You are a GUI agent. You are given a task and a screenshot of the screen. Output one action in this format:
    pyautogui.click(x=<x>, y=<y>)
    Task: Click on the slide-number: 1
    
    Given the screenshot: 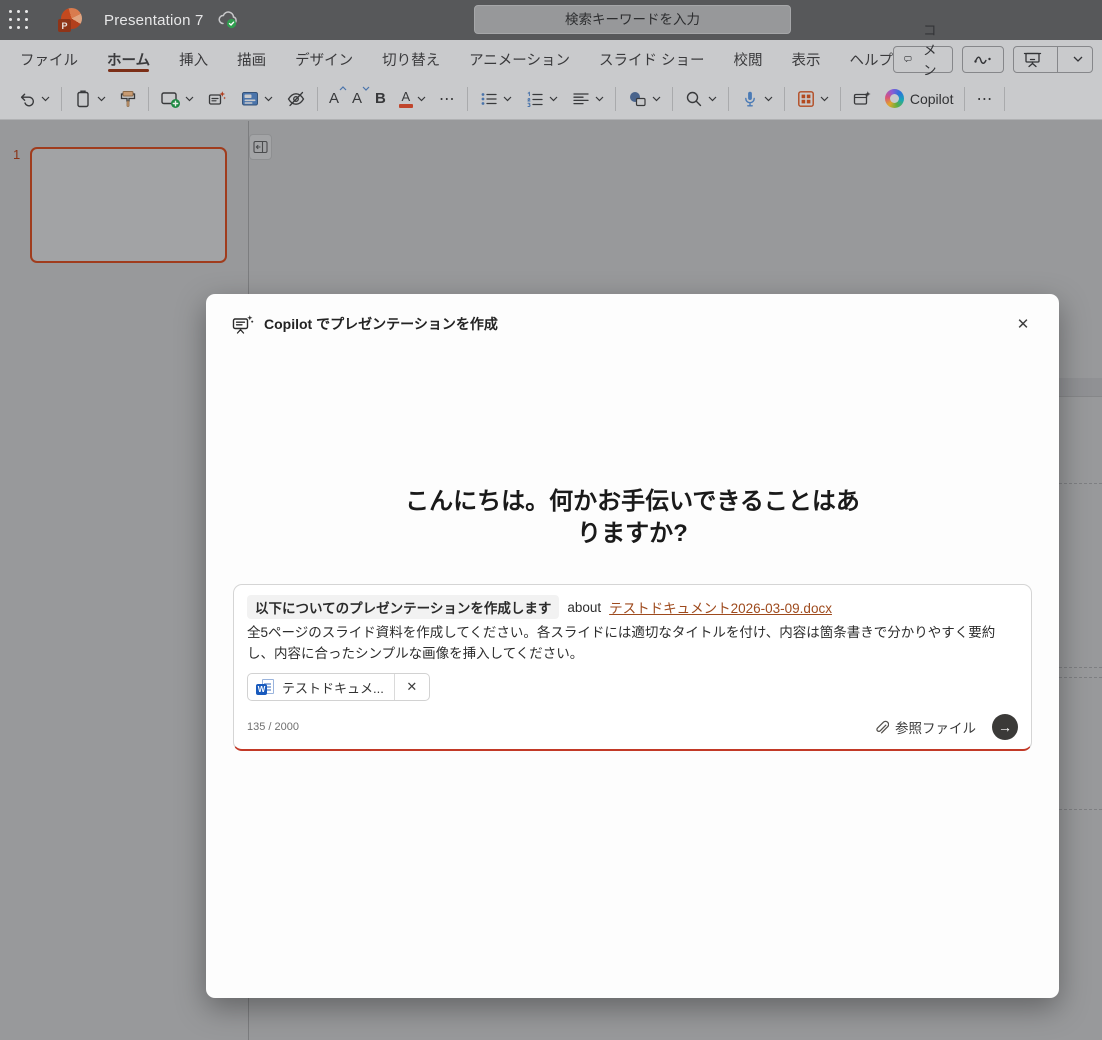 What is the action you would take?
    pyautogui.click(x=17, y=154)
    